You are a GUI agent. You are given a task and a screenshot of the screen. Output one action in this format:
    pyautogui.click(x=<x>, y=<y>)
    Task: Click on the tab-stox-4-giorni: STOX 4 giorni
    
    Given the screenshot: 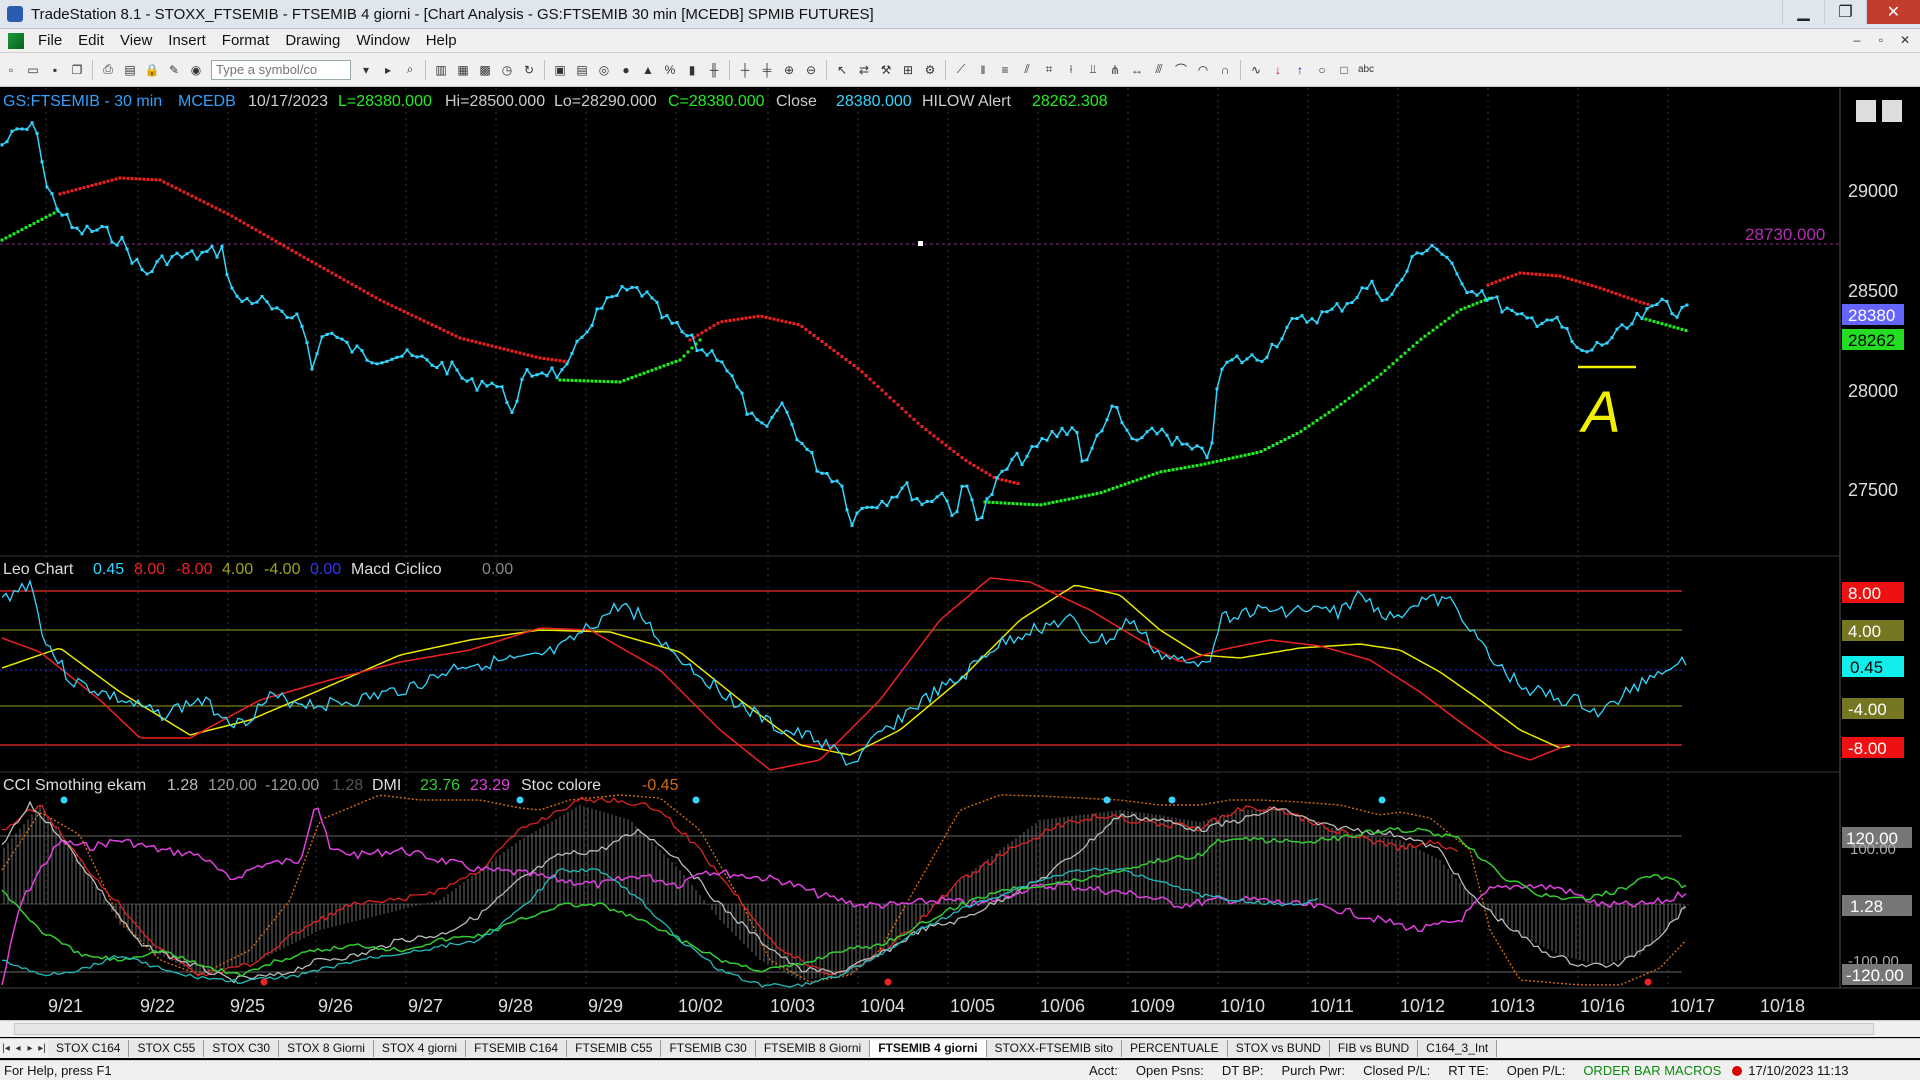 What is the action you would take?
    pyautogui.click(x=420, y=1048)
    